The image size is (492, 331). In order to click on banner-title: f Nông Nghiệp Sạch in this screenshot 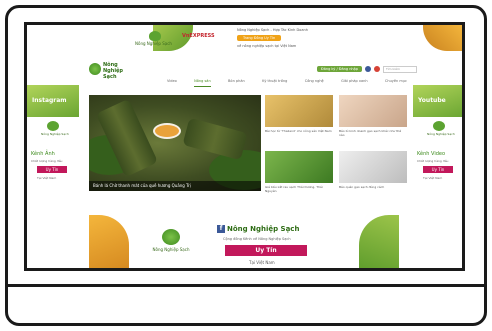, I will do `click(258, 229)`.